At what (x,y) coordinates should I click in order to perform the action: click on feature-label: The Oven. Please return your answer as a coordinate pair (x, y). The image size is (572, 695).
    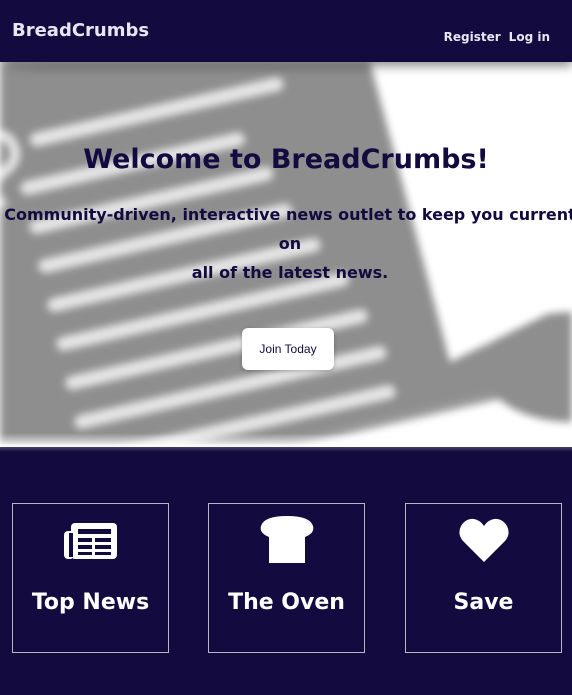
    Looking at the image, I should click on (286, 602).